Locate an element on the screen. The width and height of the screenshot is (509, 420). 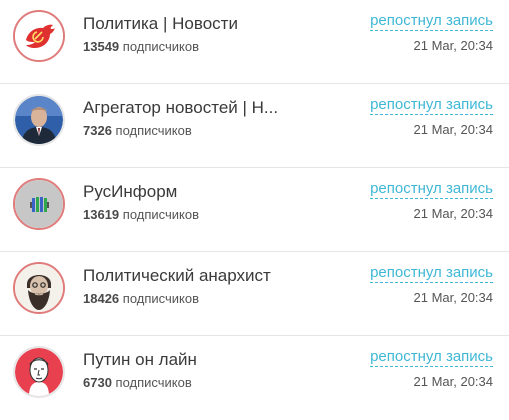
channel-name: Путин он лайн is located at coordinates (183, 360).